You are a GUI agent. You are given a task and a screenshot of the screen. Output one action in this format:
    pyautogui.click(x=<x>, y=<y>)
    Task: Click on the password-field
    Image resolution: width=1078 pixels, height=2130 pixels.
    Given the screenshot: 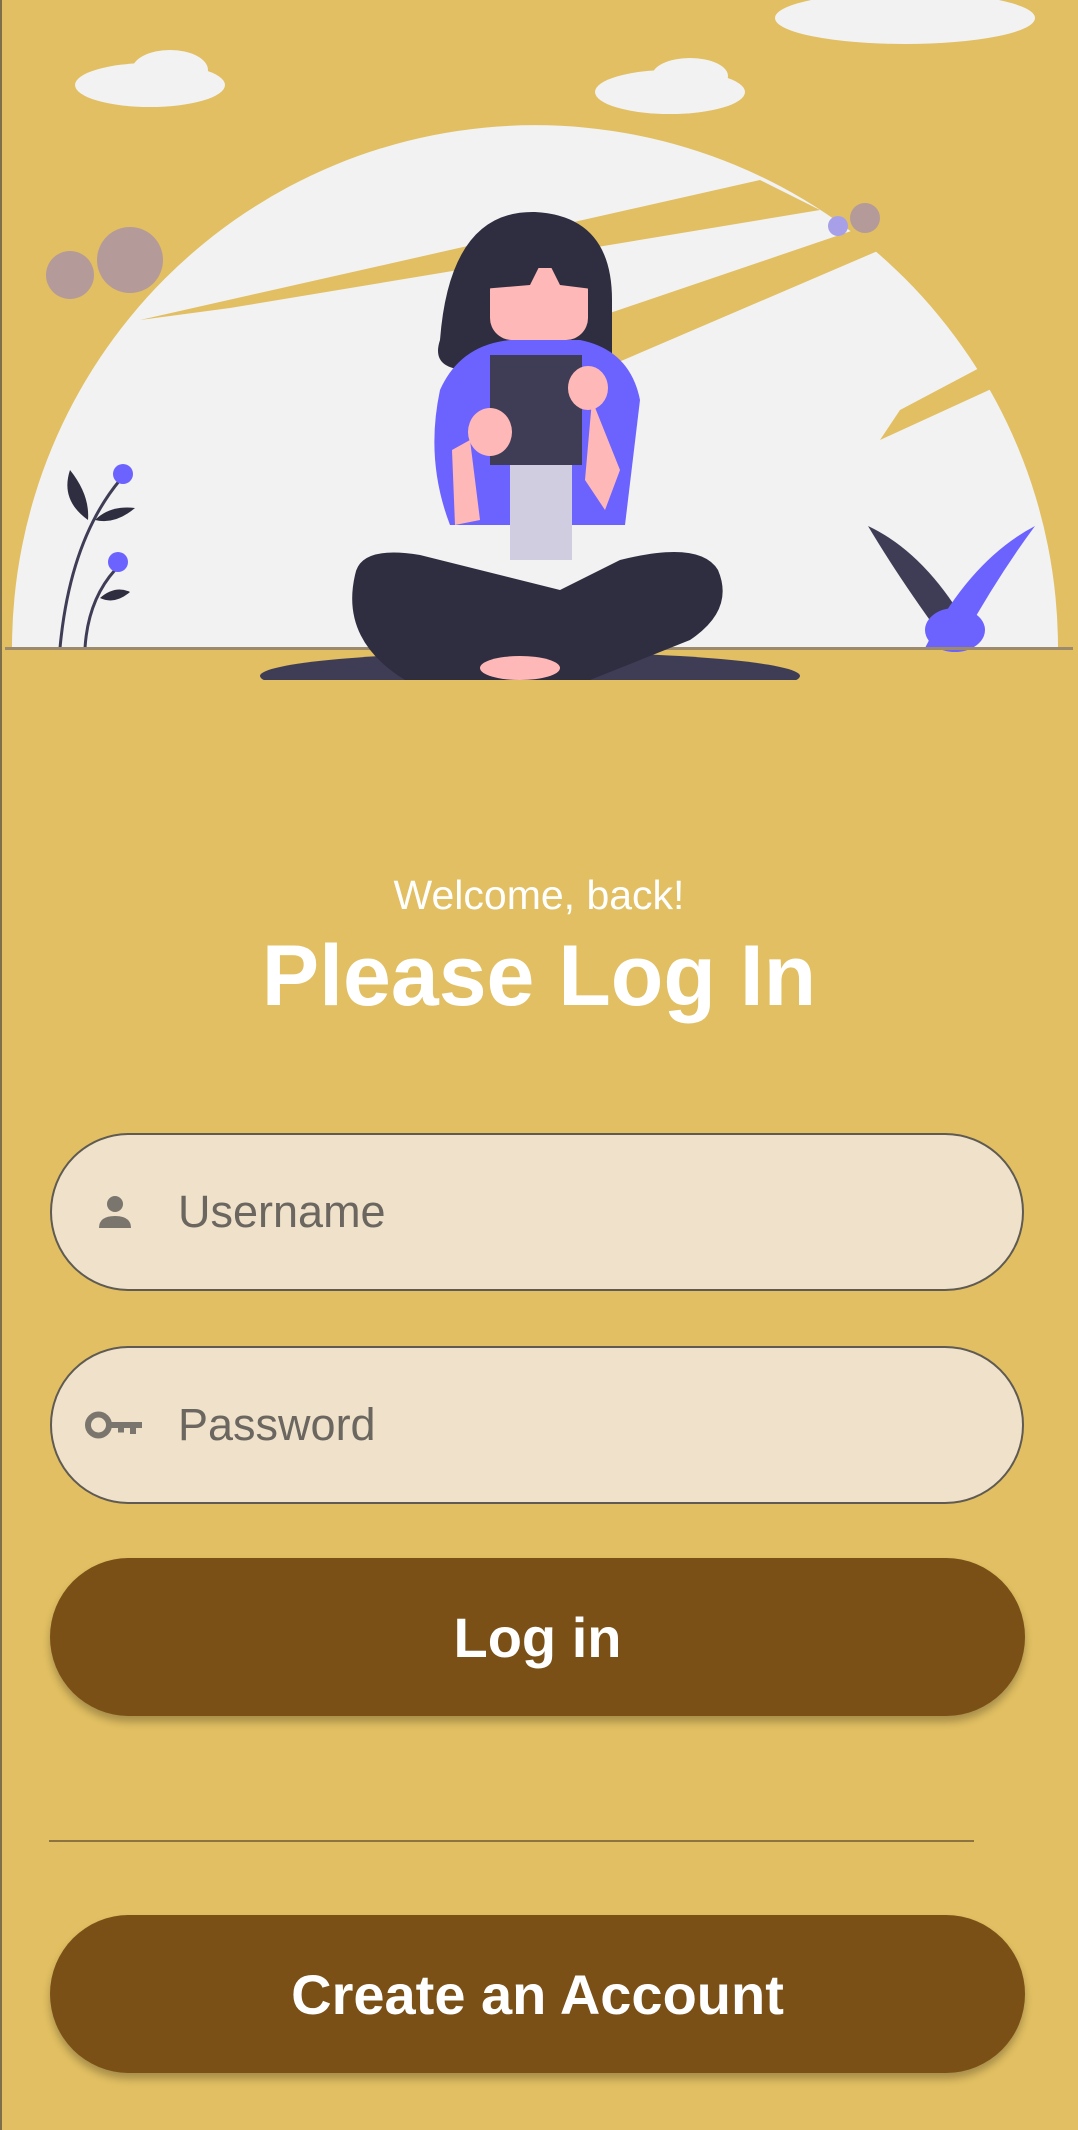 What is the action you would take?
    pyautogui.click(x=537, y=1425)
    